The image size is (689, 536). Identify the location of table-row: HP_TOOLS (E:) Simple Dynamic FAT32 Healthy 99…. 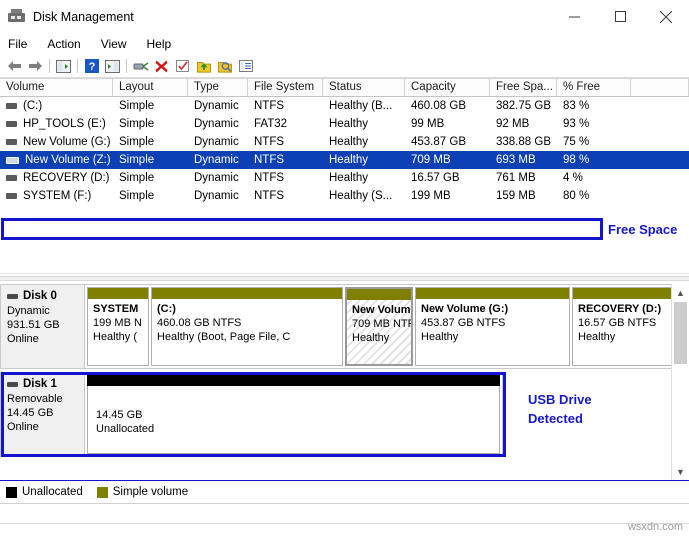
(344, 124).